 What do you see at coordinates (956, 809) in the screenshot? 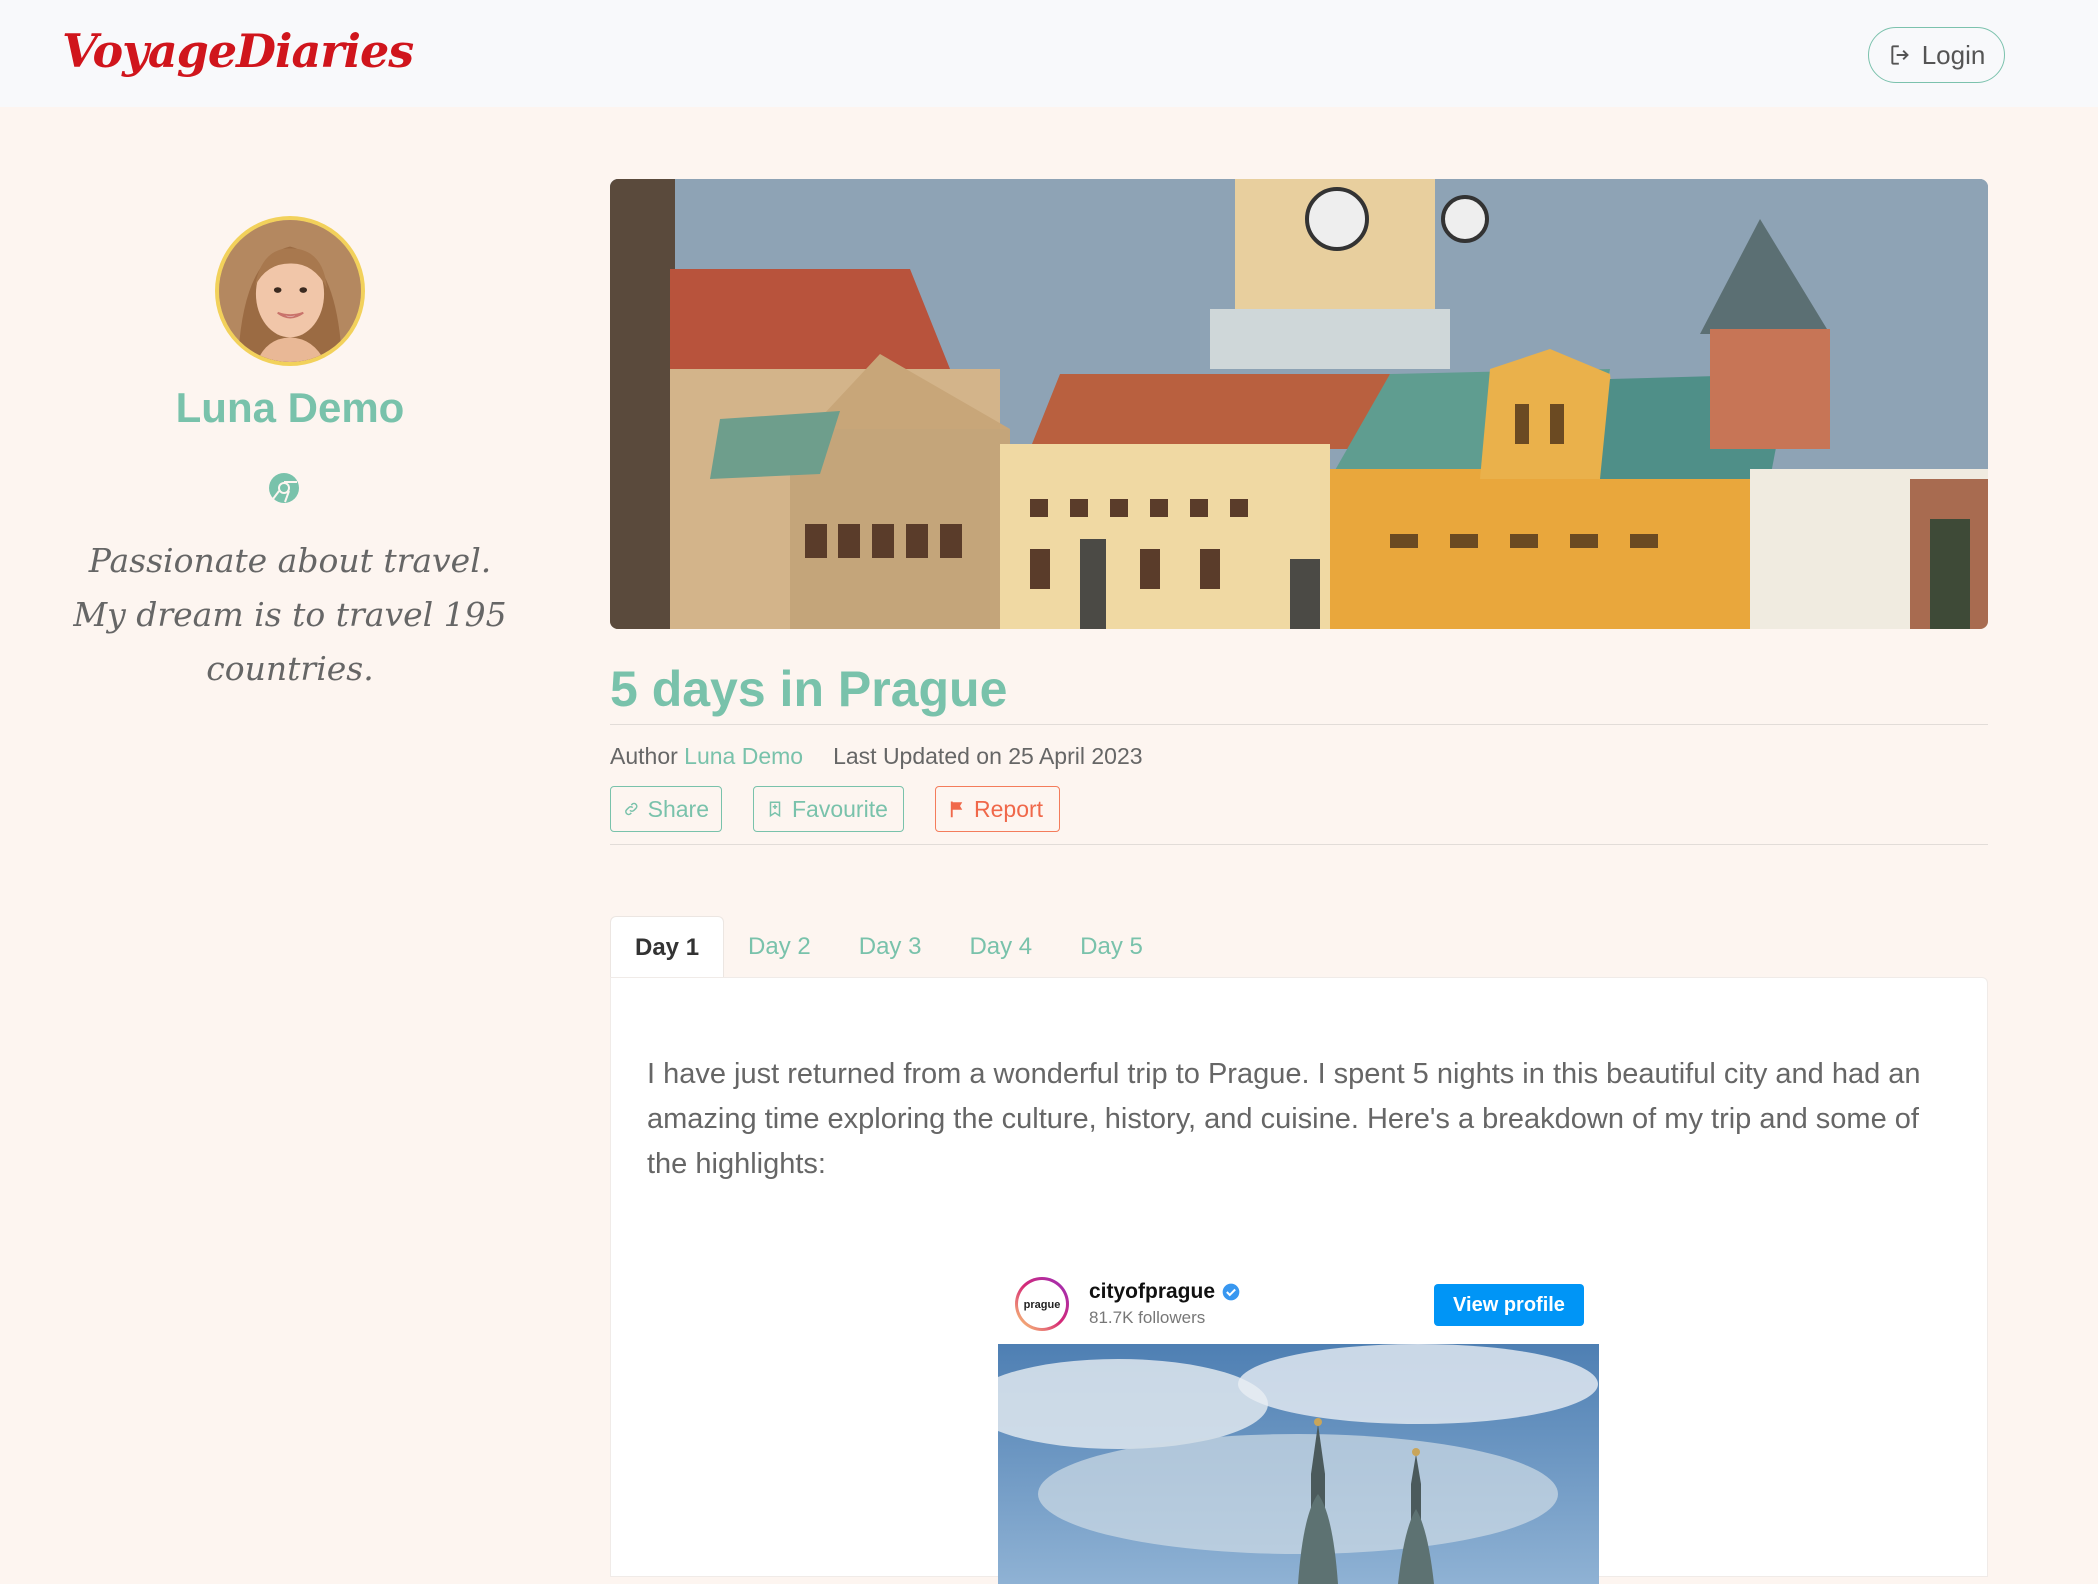
I see `flag-icon` at bounding box center [956, 809].